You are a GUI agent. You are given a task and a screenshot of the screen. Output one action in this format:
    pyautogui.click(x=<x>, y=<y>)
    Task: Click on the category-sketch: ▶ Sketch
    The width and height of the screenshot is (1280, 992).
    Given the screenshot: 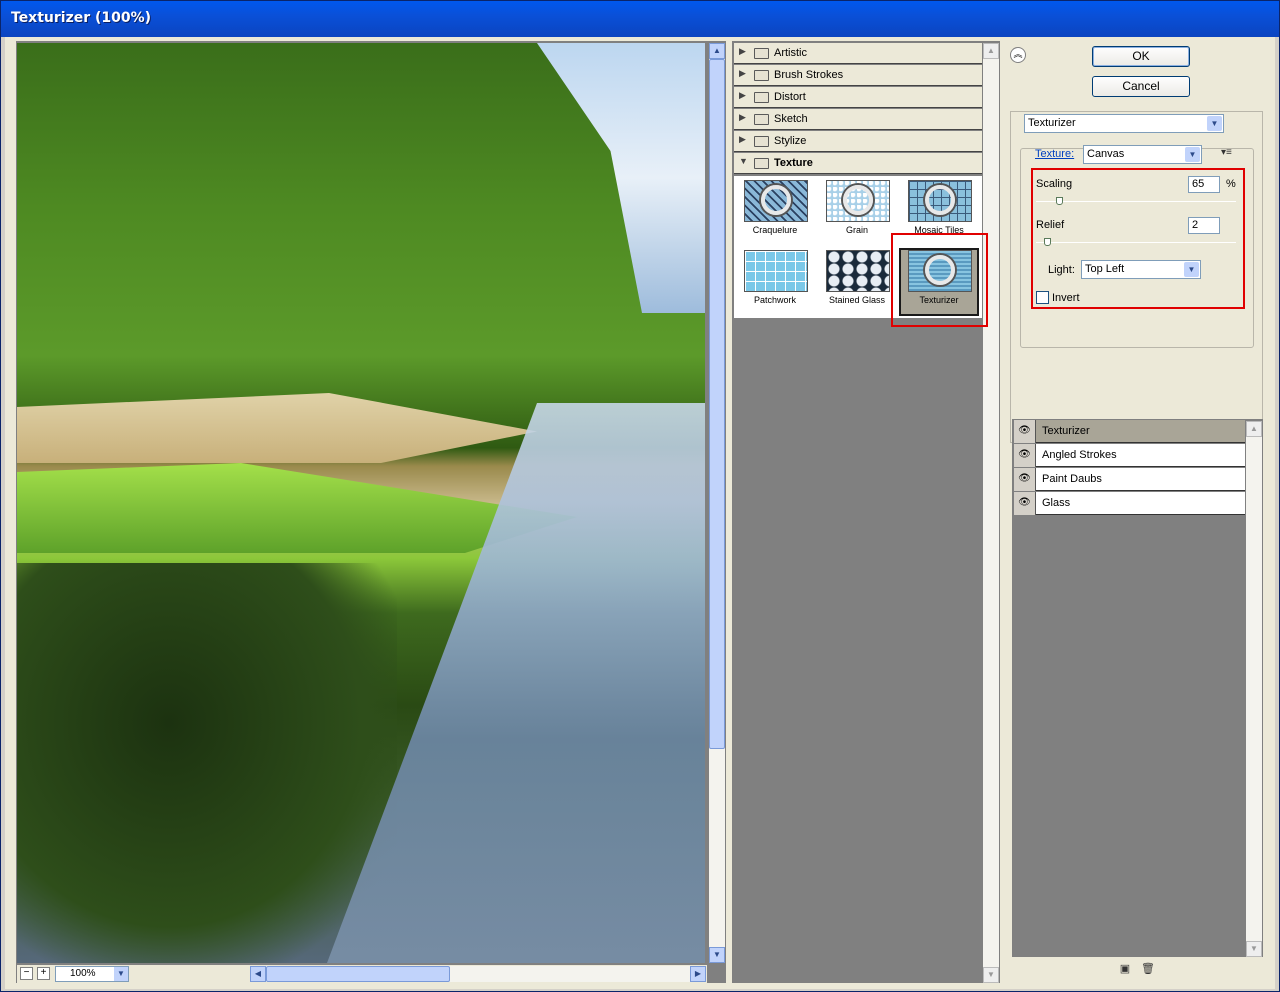 What is the action you would take?
    pyautogui.click(x=858, y=119)
    